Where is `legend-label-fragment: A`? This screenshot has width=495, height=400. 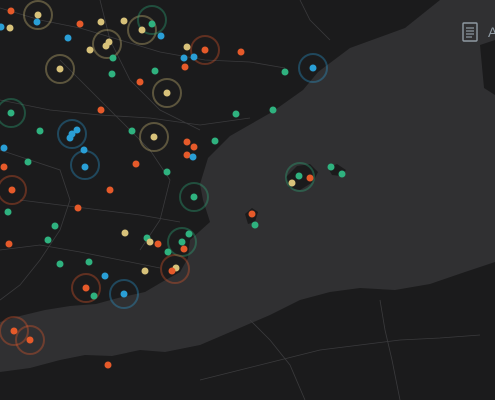
legend-label-fragment: A is located at coordinates (491, 32).